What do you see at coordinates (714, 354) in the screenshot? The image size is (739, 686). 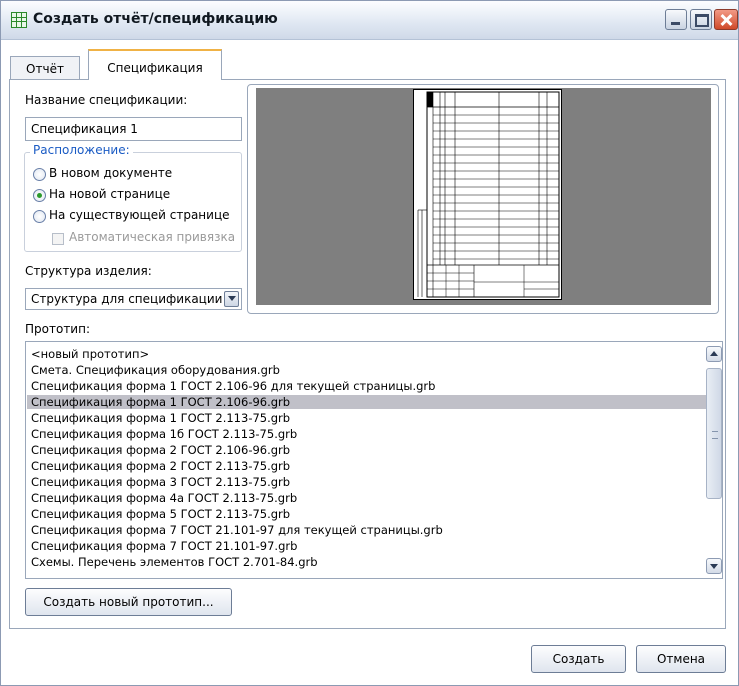 I see `scroll-up-icon` at bounding box center [714, 354].